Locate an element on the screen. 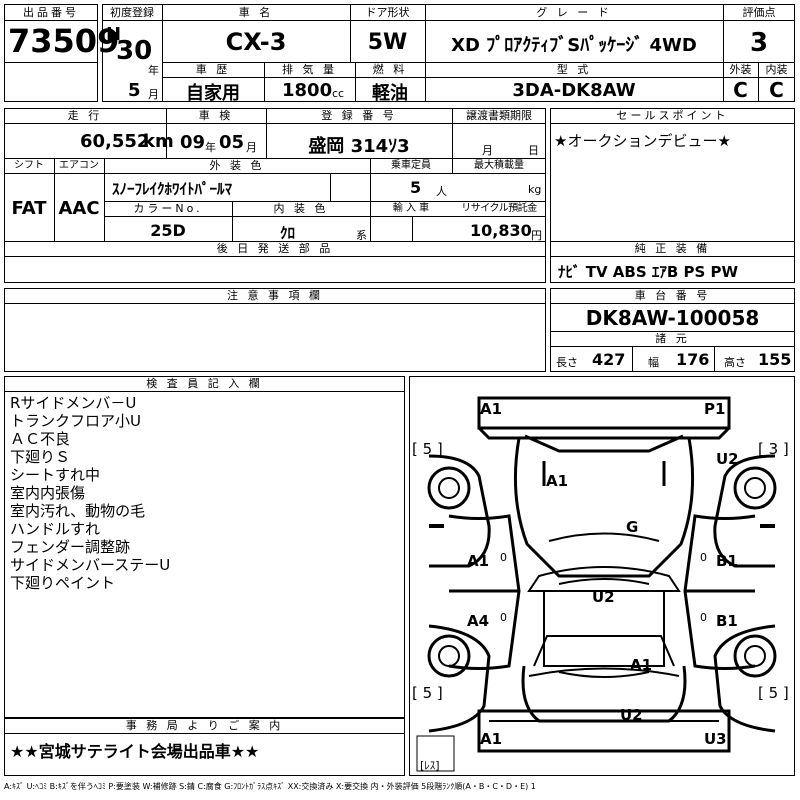 This screenshot has height=800, width=800. tire-rear-left: [ 5 ] is located at coordinates (427, 693).